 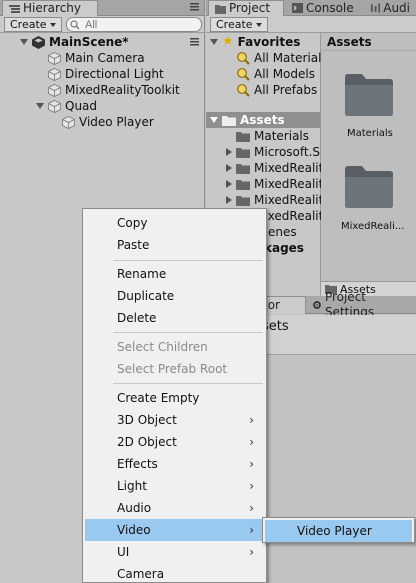 What do you see at coordinates (289, 184) in the screenshot?
I see `asset-folder-label: MixedRealit` at bounding box center [289, 184].